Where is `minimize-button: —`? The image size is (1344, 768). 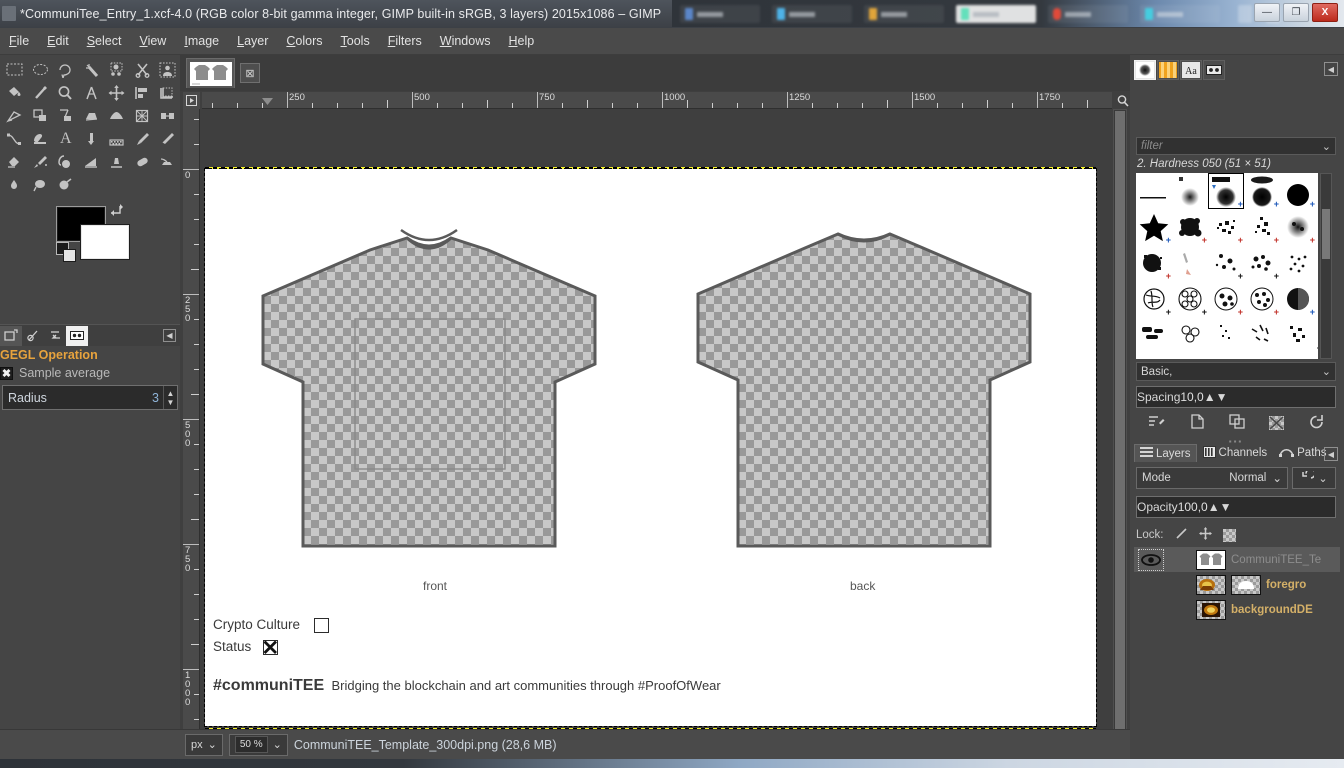
minimize-button: — is located at coordinates (1267, 12).